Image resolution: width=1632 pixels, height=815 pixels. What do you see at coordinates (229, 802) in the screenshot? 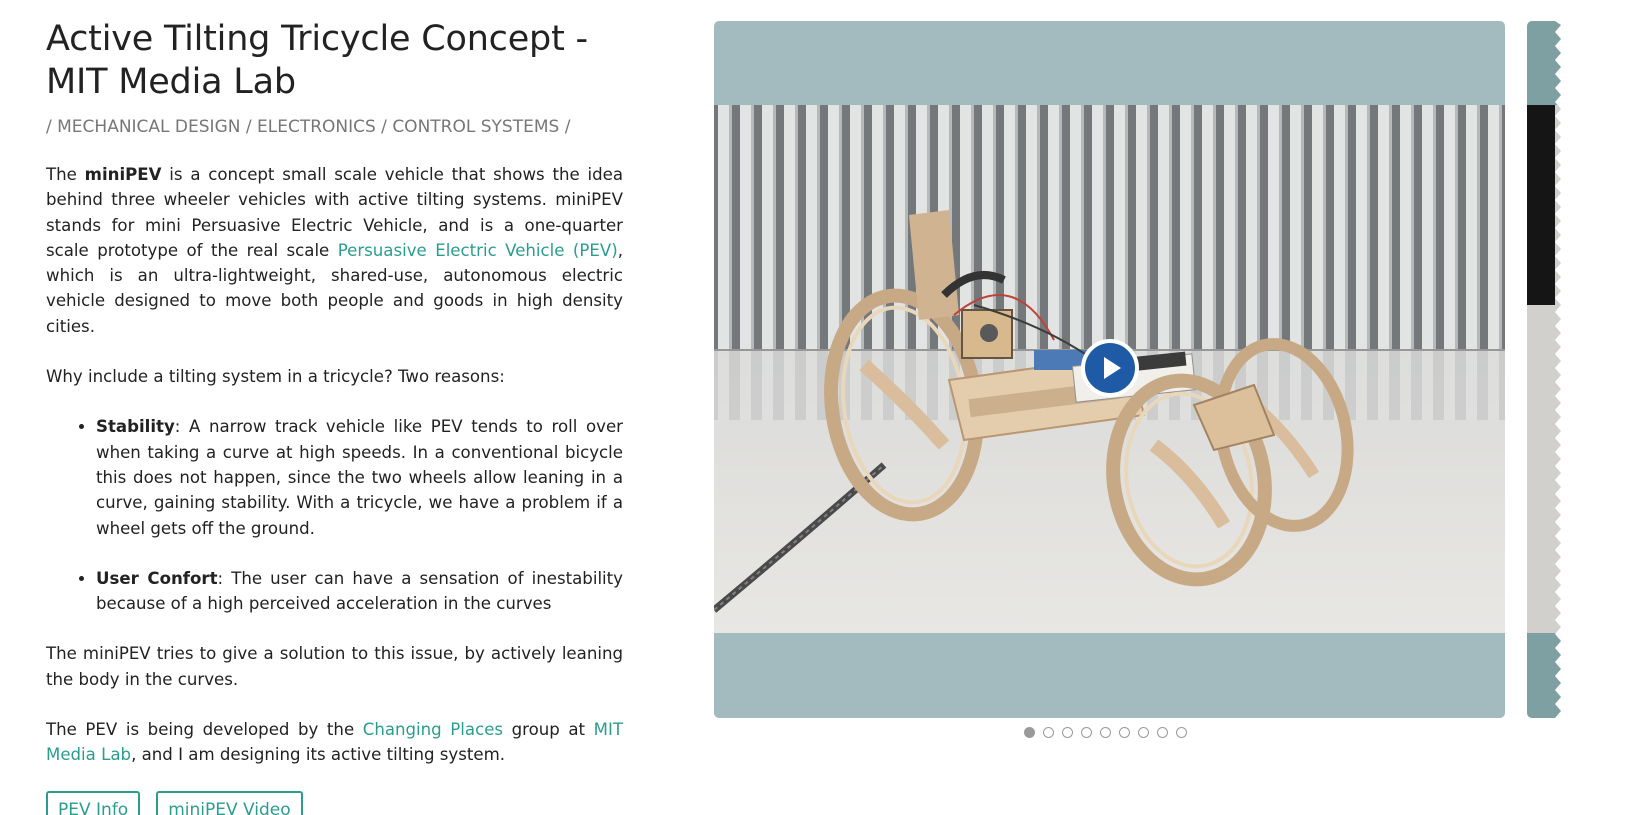
I see `minipev-video-button: miniPEV Video` at bounding box center [229, 802].